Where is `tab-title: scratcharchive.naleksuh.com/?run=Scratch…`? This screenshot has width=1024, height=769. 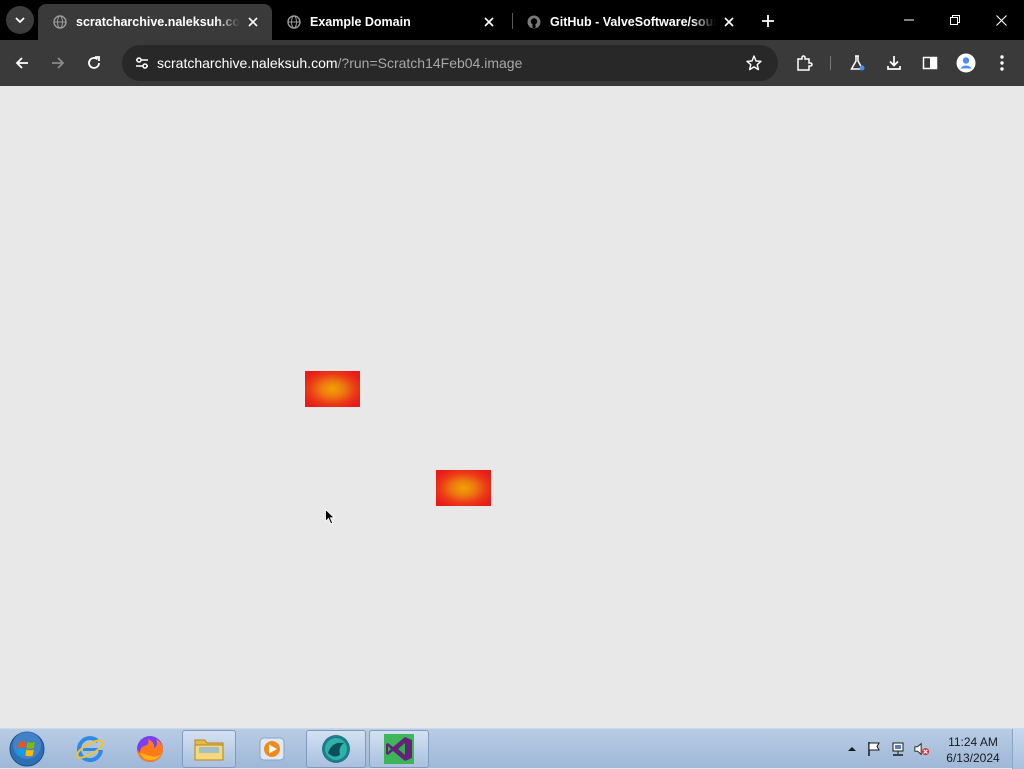 tab-title: scratcharchive.naleksuh.com/?run=Scratch… is located at coordinates (158, 22).